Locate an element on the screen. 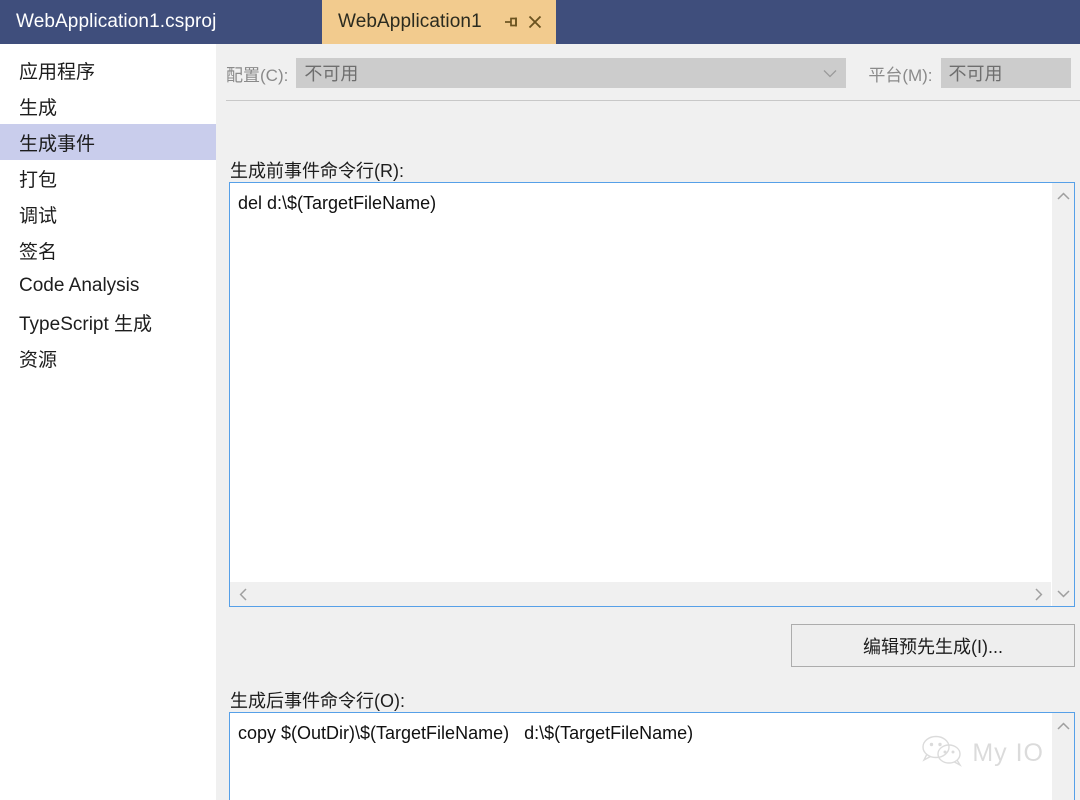 This screenshot has height=800, width=1080. tab-webapplication1-properties: WebApplication1 is located at coordinates (439, 22).